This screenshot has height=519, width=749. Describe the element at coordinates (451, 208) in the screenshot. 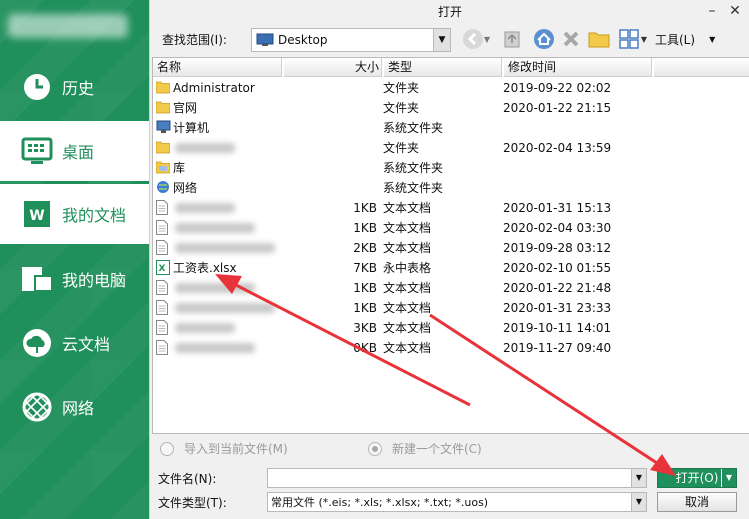

I see `file-row: 1KB 文本文档 2020-01-31 15:13` at that location.